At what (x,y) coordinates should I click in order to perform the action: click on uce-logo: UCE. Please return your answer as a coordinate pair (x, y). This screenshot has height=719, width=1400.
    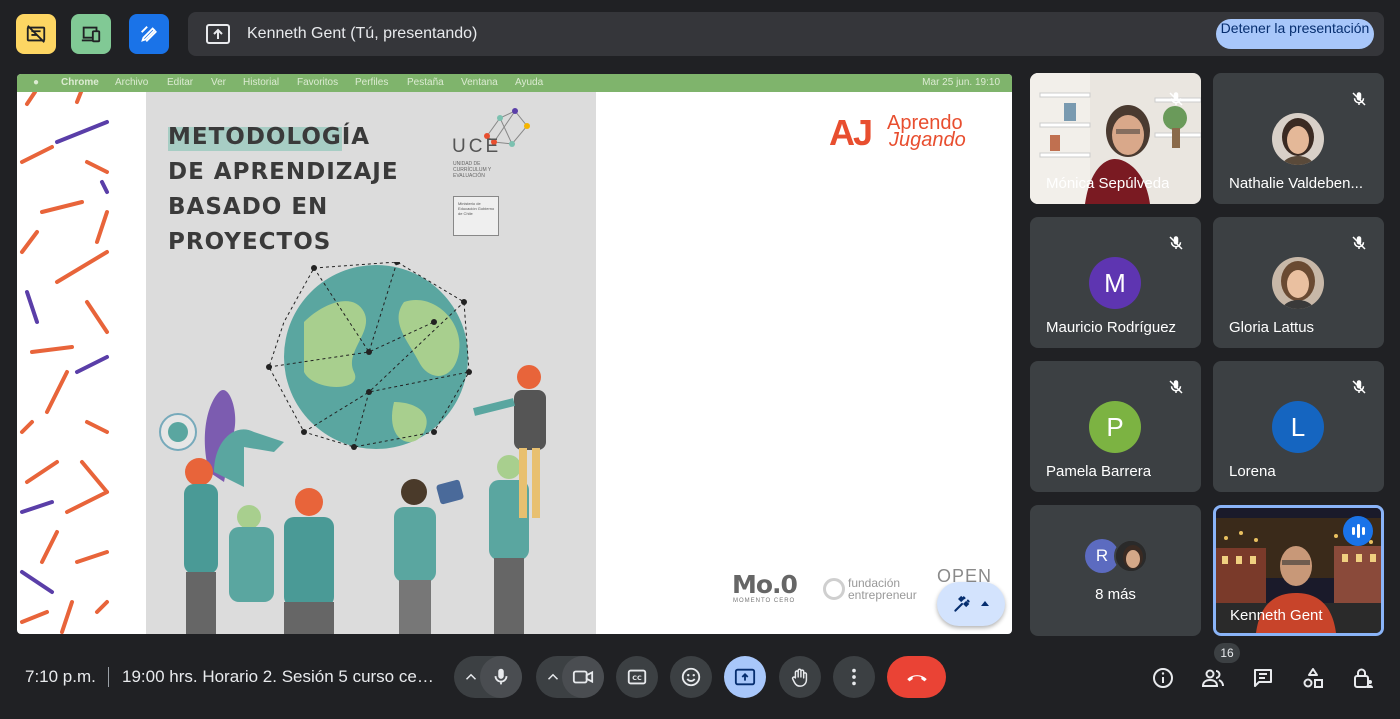
    Looking at the image, I should click on (477, 146).